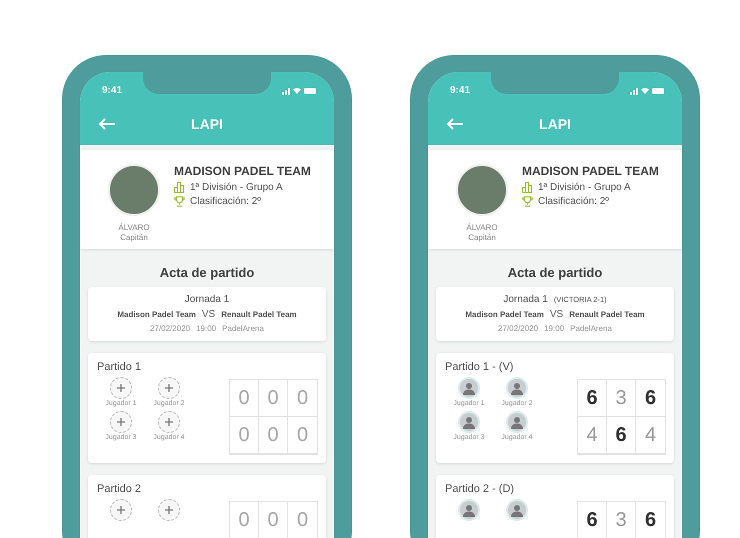 The image size is (740, 538). Describe the element at coordinates (119, 367) in the screenshot. I see `match-title: Partido 1` at that location.